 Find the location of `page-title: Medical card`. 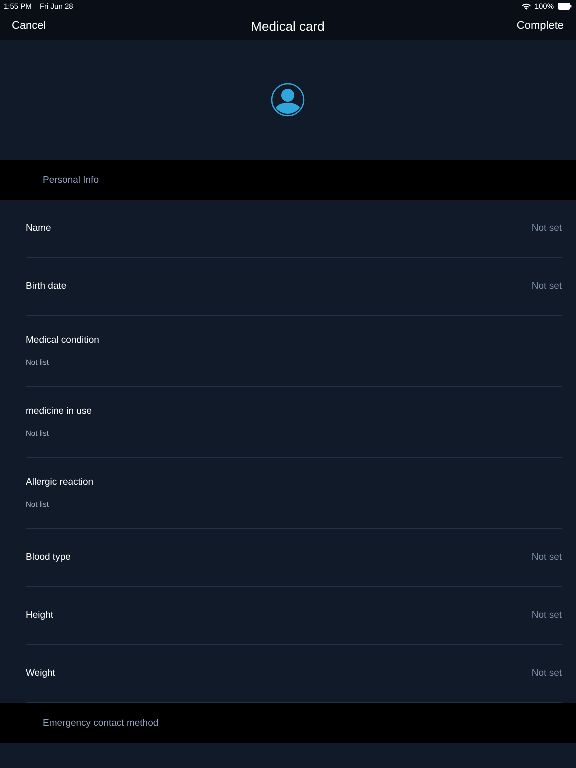

page-title: Medical card is located at coordinates (288, 26).